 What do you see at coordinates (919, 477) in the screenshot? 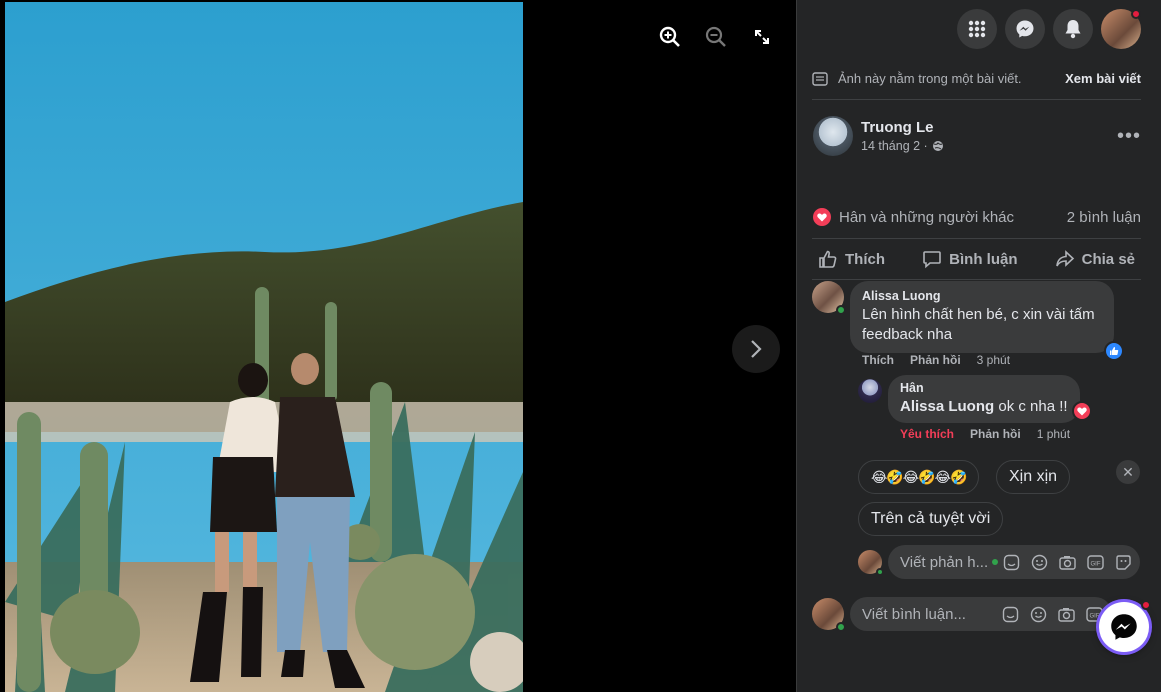
I see `suggestion-emoji-chip: 😂🤣😂🤣😂🤣` at bounding box center [919, 477].